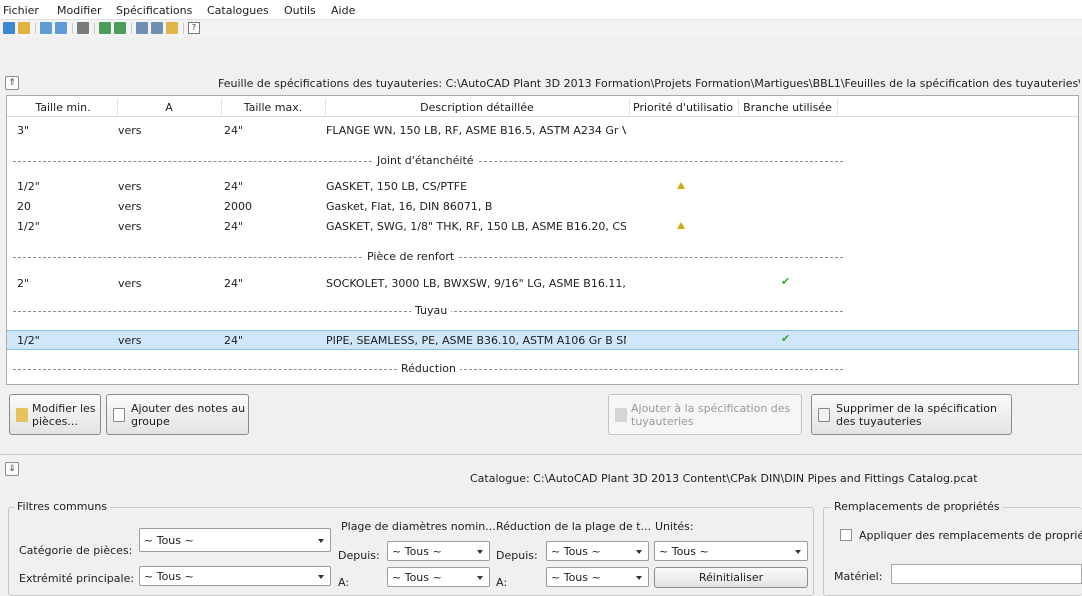  Describe the element at coordinates (194, 28) in the screenshot. I see `help-icon: ?` at that location.